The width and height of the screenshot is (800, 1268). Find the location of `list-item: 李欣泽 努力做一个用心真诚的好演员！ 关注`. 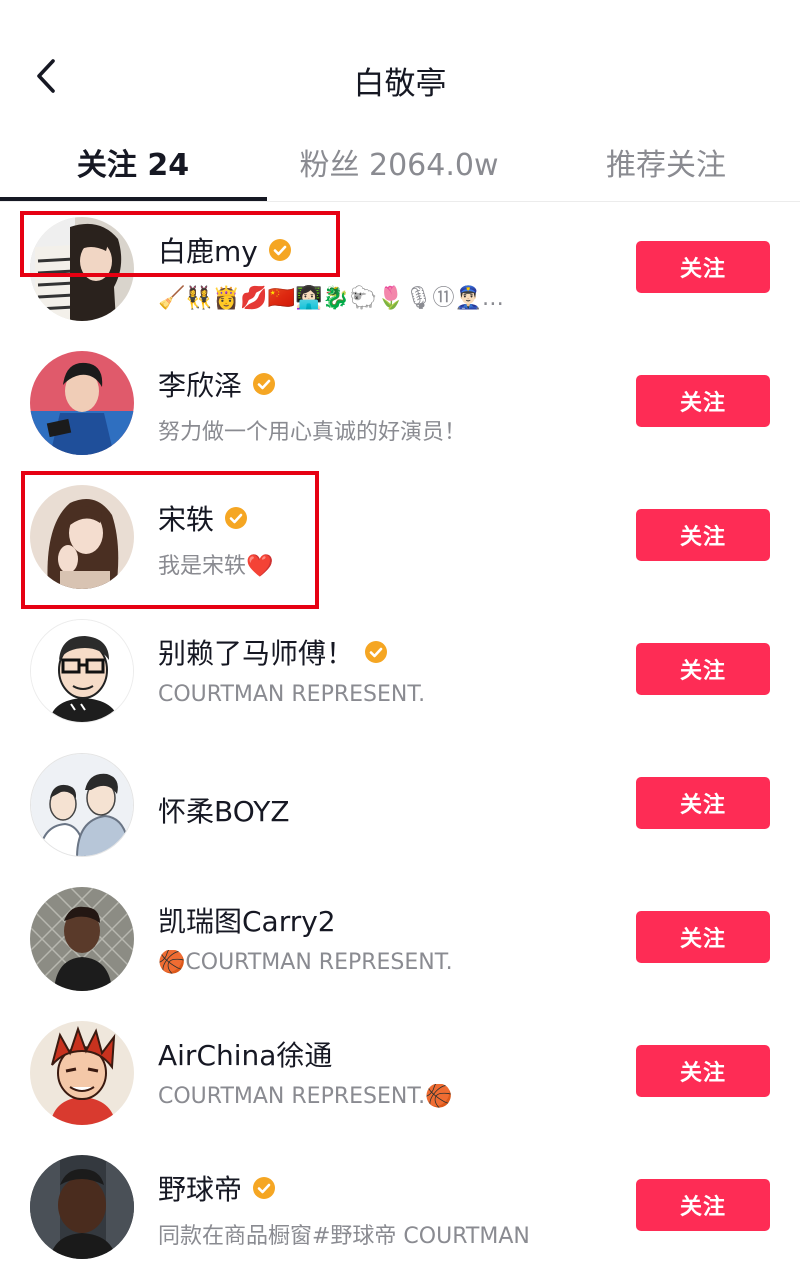

list-item: 李欣泽 努力做一个用心真诚的好演员！ 关注 is located at coordinates (400, 403).